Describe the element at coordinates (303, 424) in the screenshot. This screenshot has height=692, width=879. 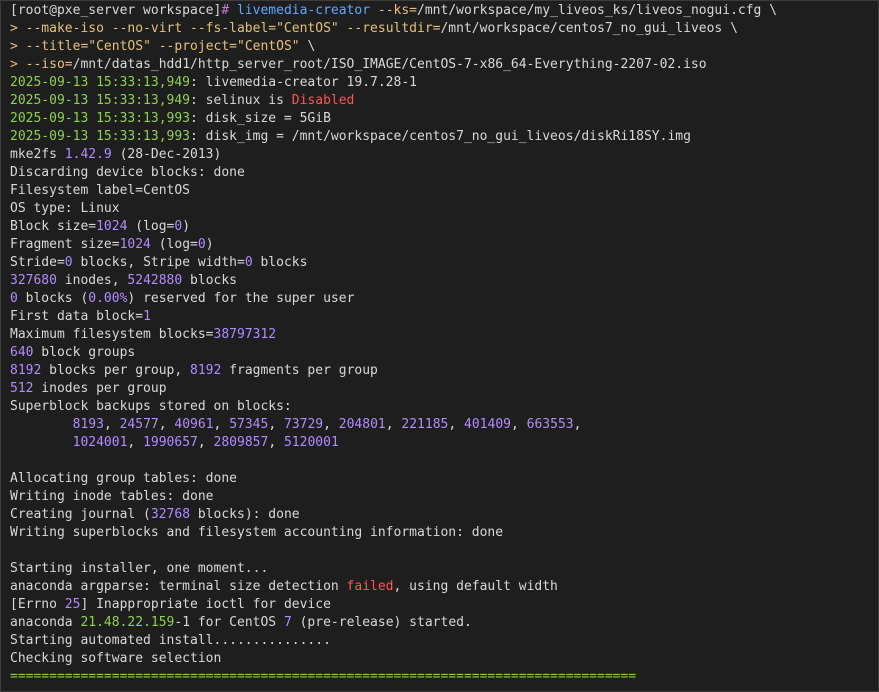
I see `terminal-token: 73729` at that location.